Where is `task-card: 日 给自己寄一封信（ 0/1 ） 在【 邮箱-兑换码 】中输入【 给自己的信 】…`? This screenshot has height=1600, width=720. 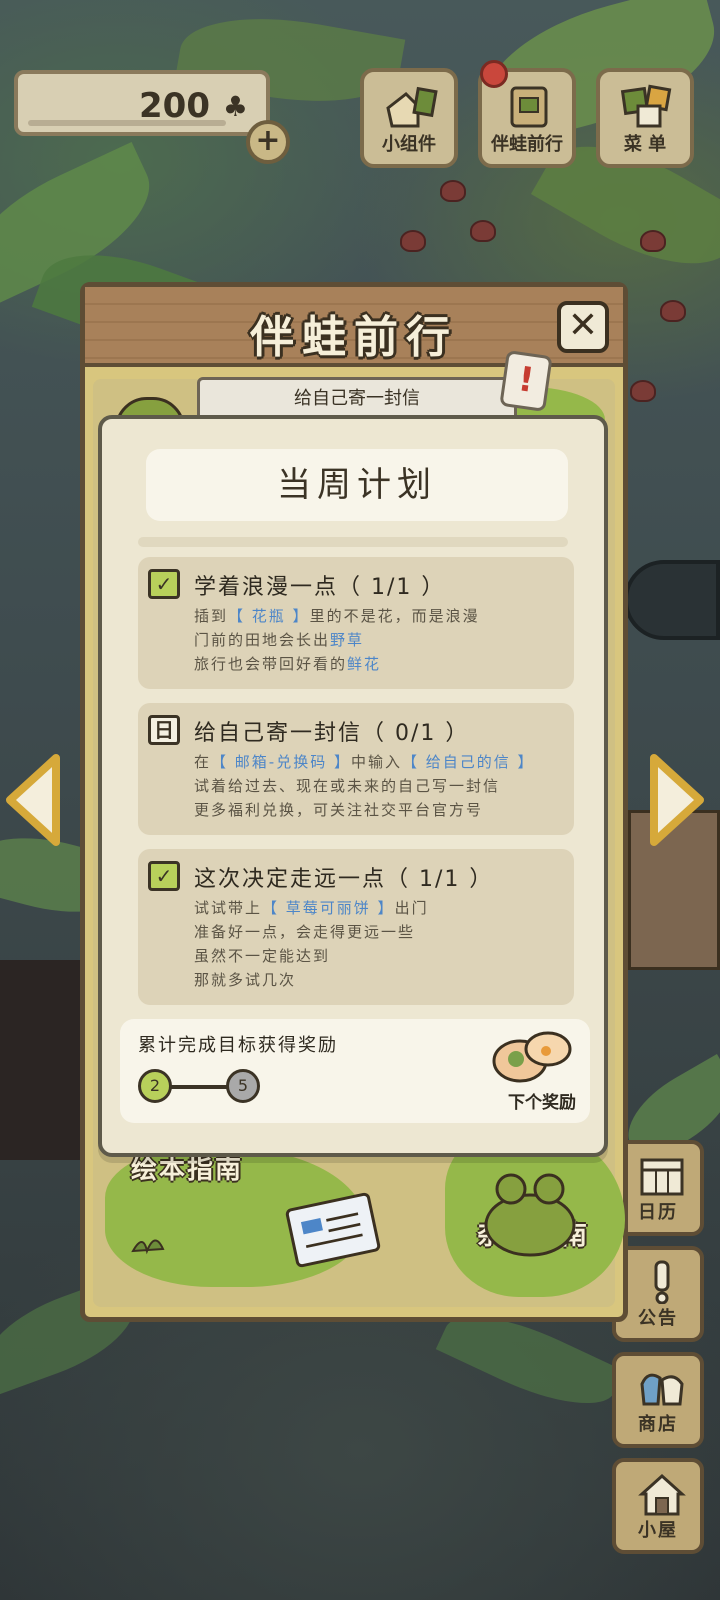 task-card: 日 给自己寄一封信（ 0/1 ） 在【 邮箱-兑换码 】中输入【 给自己的信 】… is located at coordinates (356, 769).